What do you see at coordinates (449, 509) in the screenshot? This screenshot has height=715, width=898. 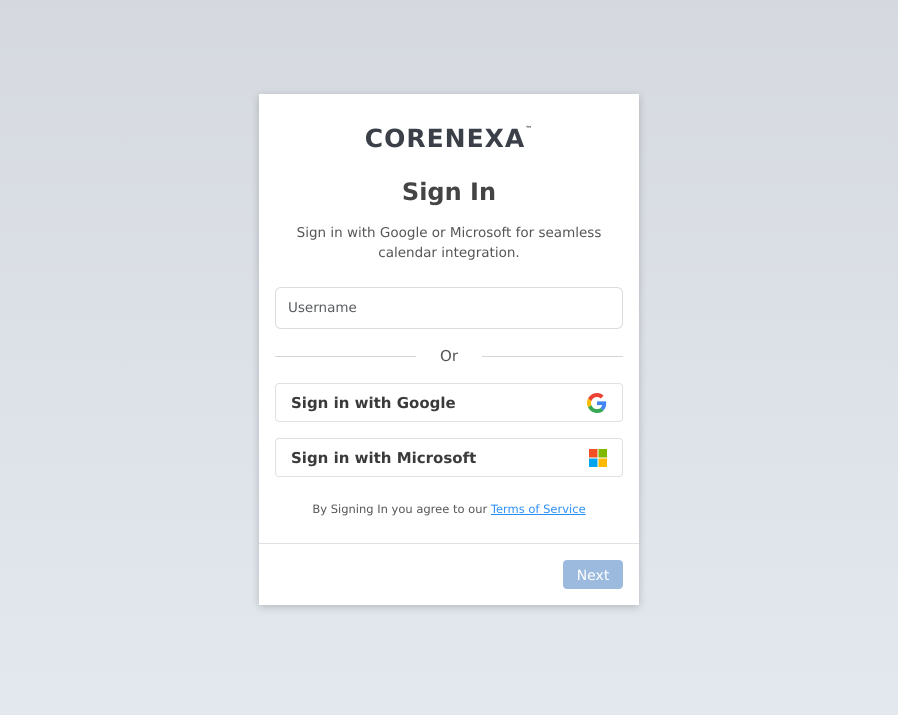 I see `terms-text: By Signing In you agree to our Terms of Service` at bounding box center [449, 509].